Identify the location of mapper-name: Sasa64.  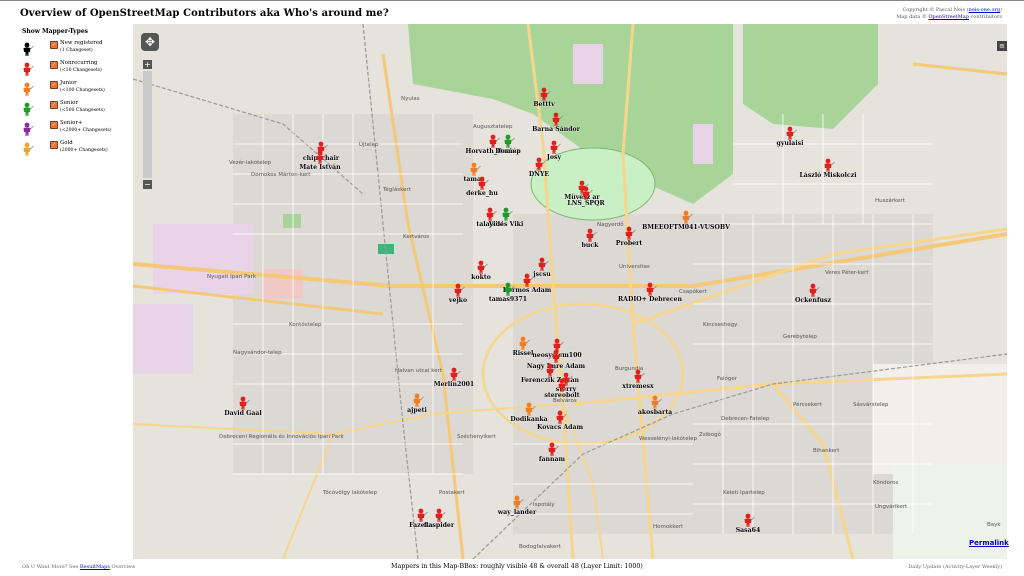
(748, 530).